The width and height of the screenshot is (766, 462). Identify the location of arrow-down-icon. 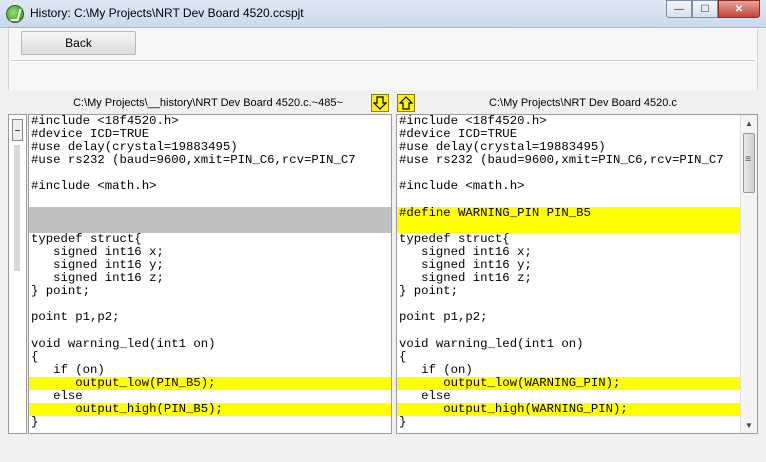
(380, 103).